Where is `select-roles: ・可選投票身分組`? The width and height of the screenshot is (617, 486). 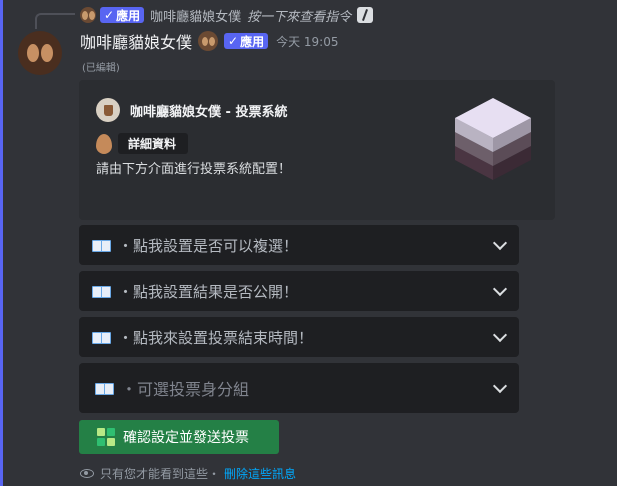 select-roles: ・可選投票身分組 is located at coordinates (299, 388).